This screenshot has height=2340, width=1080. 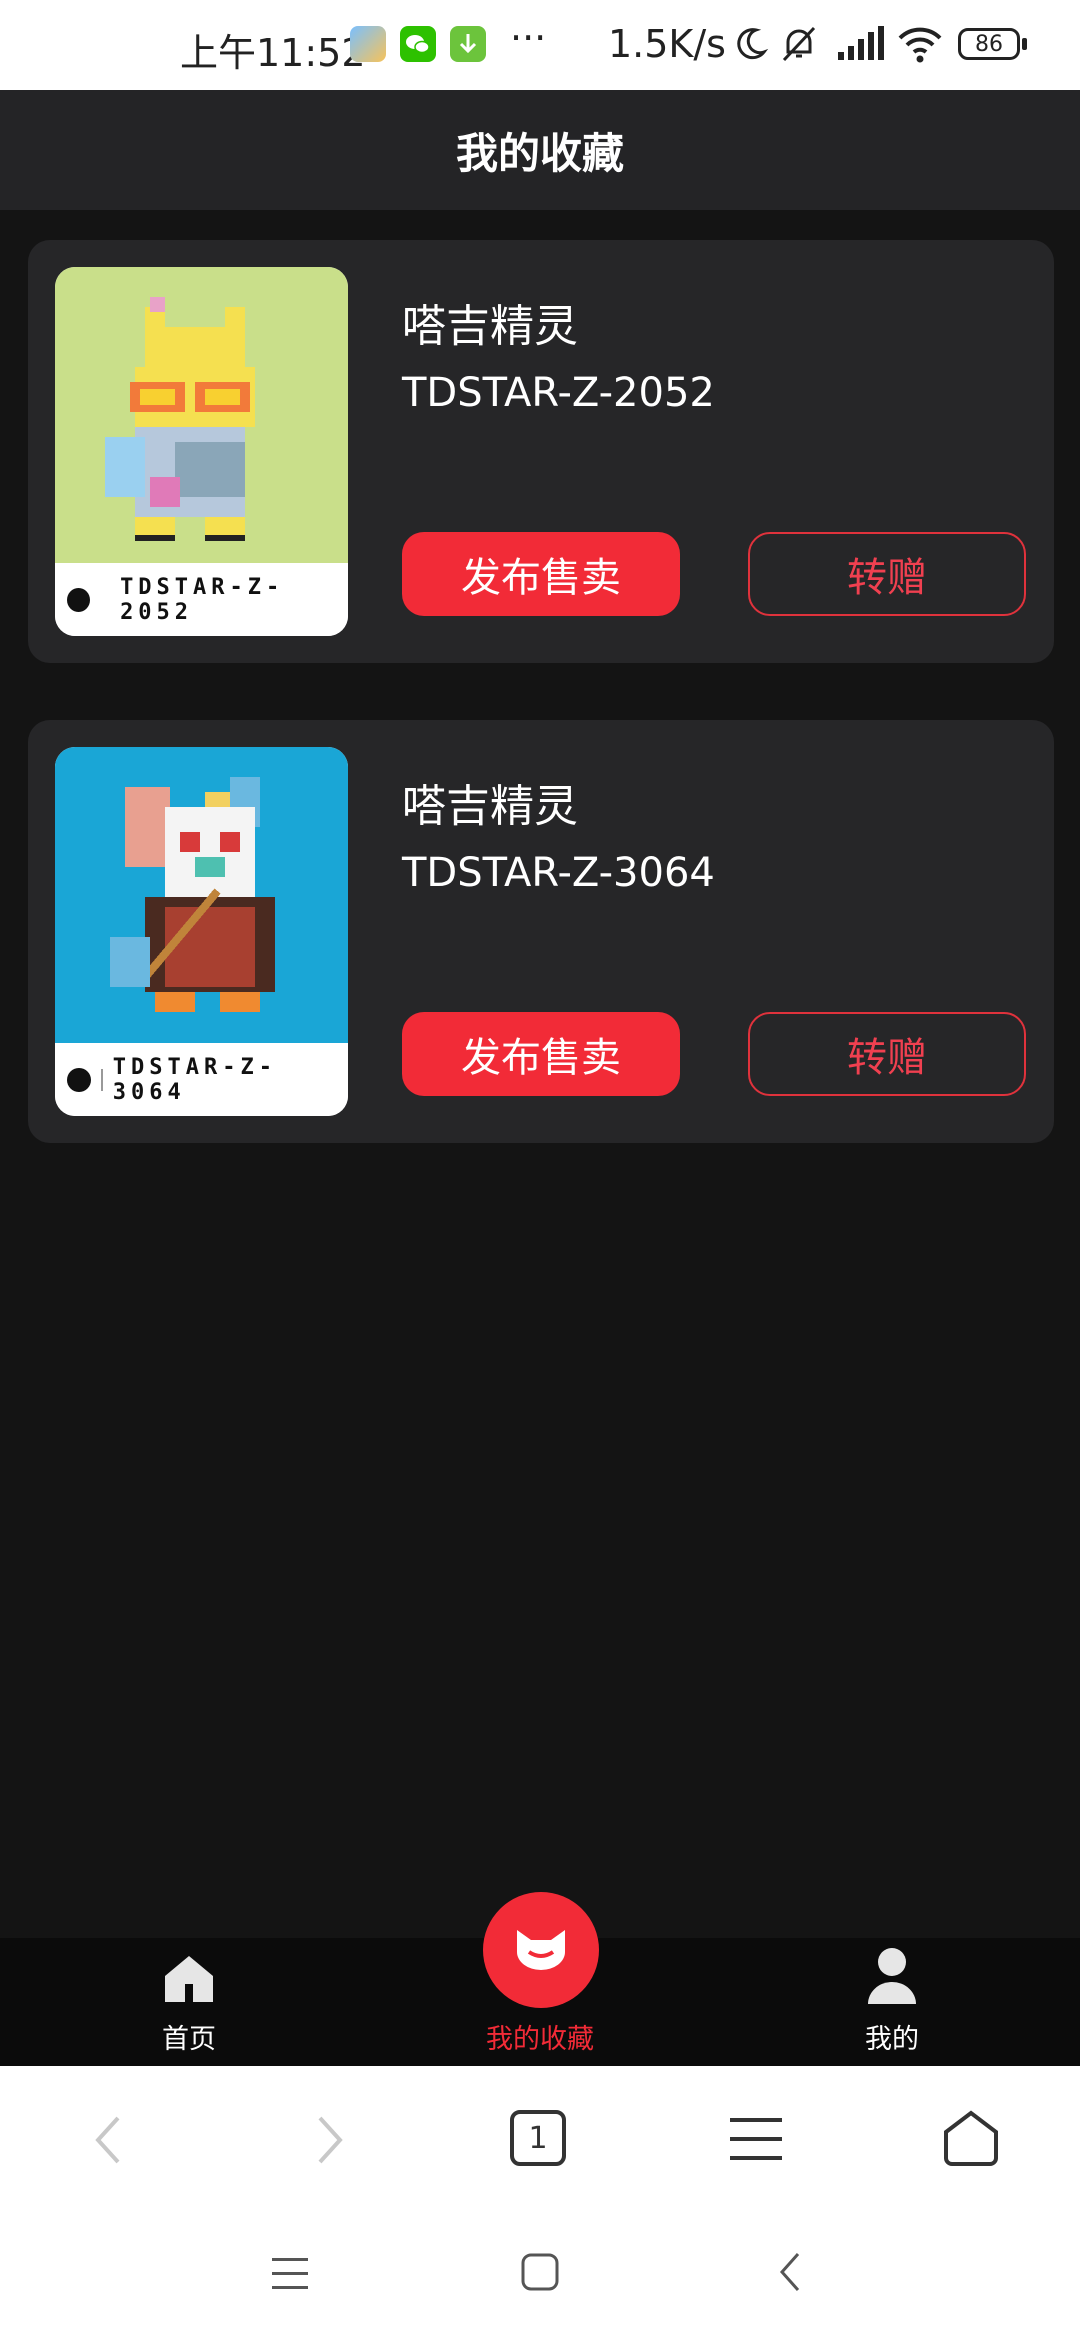 What do you see at coordinates (418, 44) in the screenshot?
I see `wechat-icon` at bounding box center [418, 44].